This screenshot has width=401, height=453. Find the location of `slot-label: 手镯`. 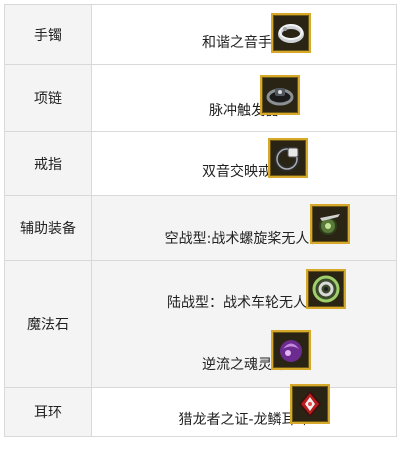

slot-label: 手镯 is located at coordinates (48, 34).